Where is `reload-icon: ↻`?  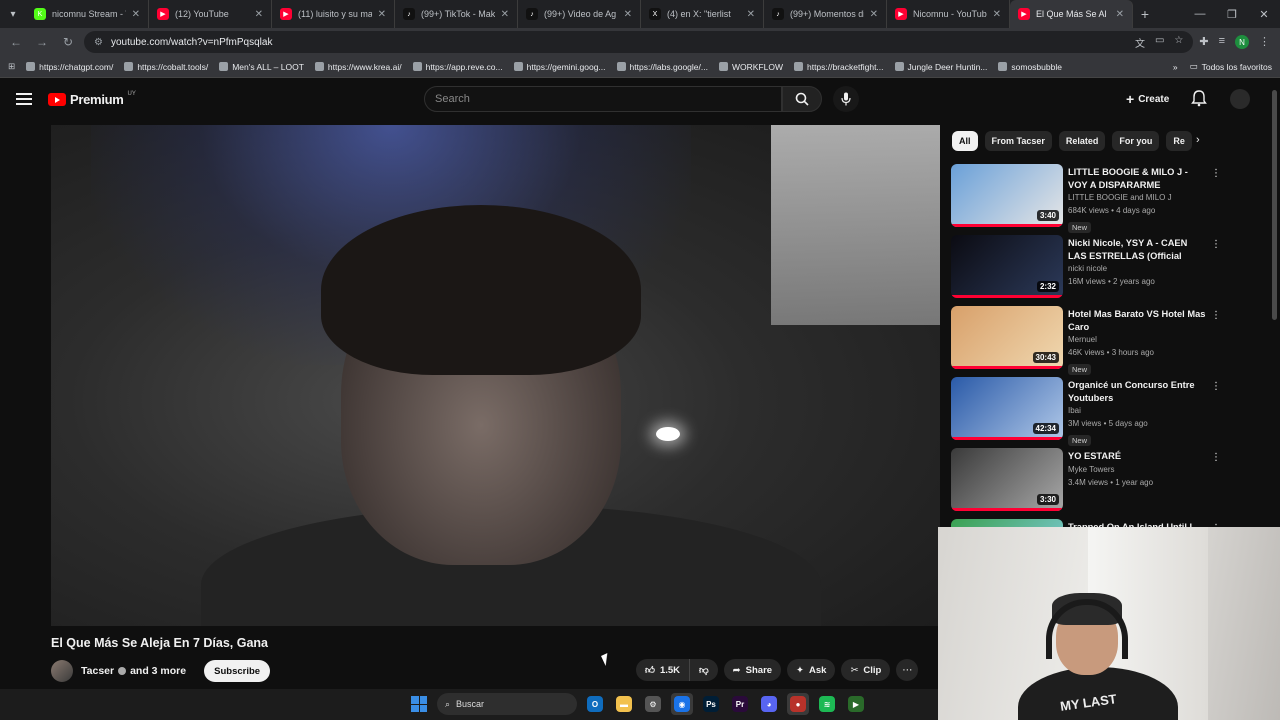
reload-icon: ↻ is located at coordinates (68, 42).